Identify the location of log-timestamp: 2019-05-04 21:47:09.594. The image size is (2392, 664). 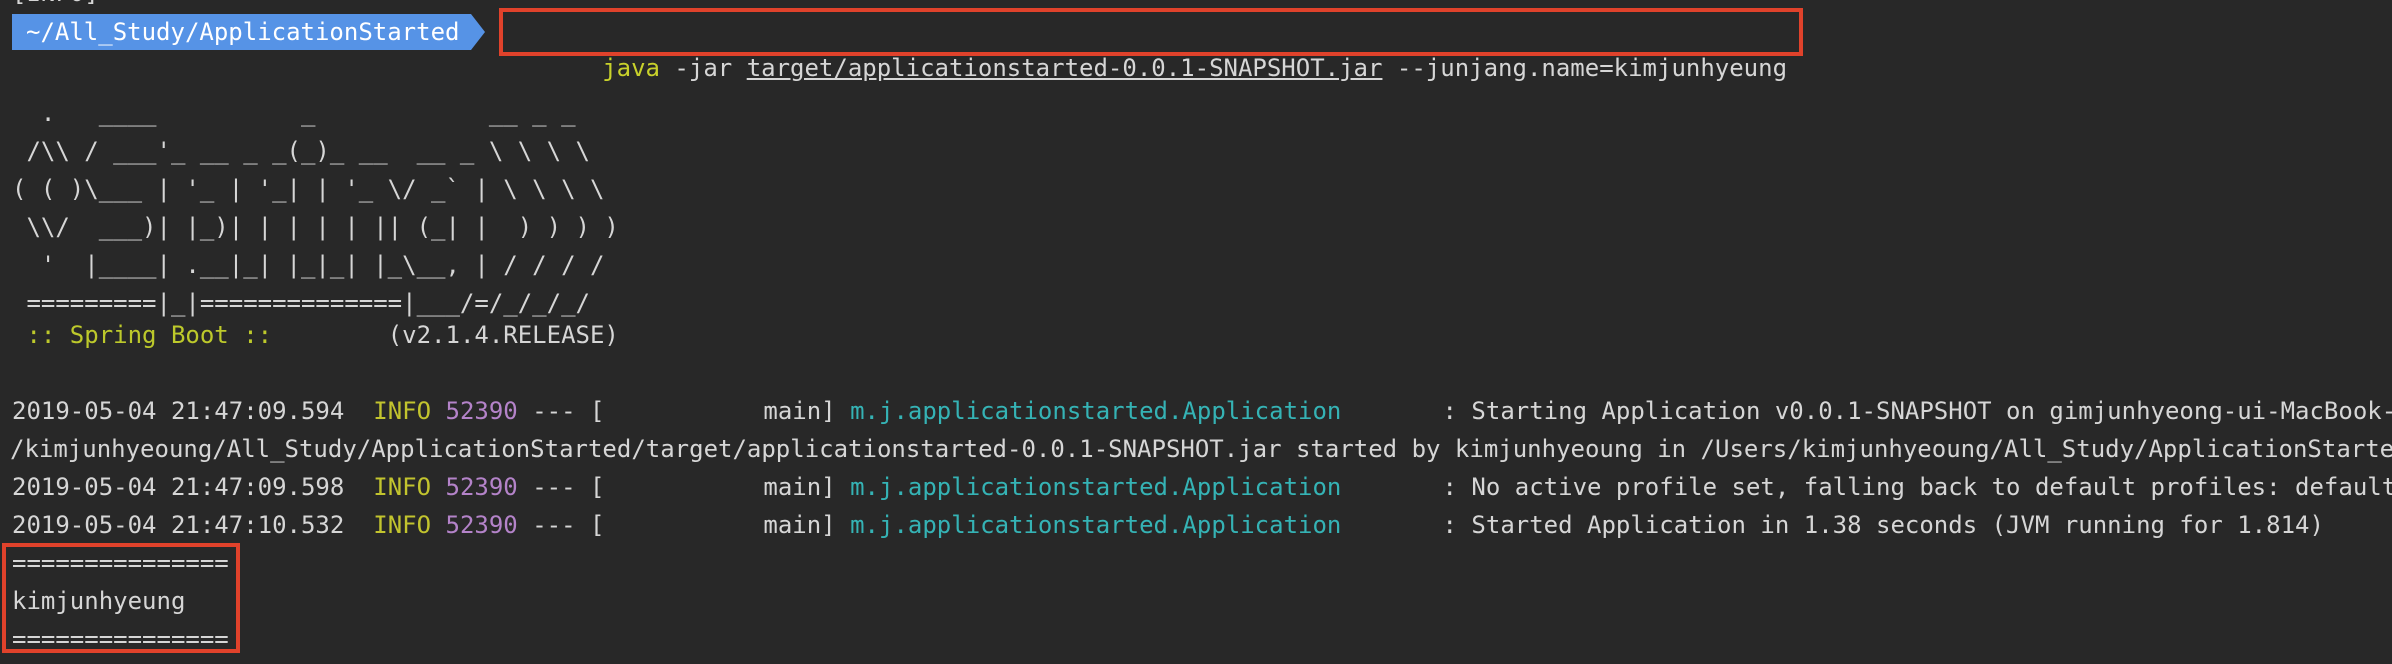
(178, 411).